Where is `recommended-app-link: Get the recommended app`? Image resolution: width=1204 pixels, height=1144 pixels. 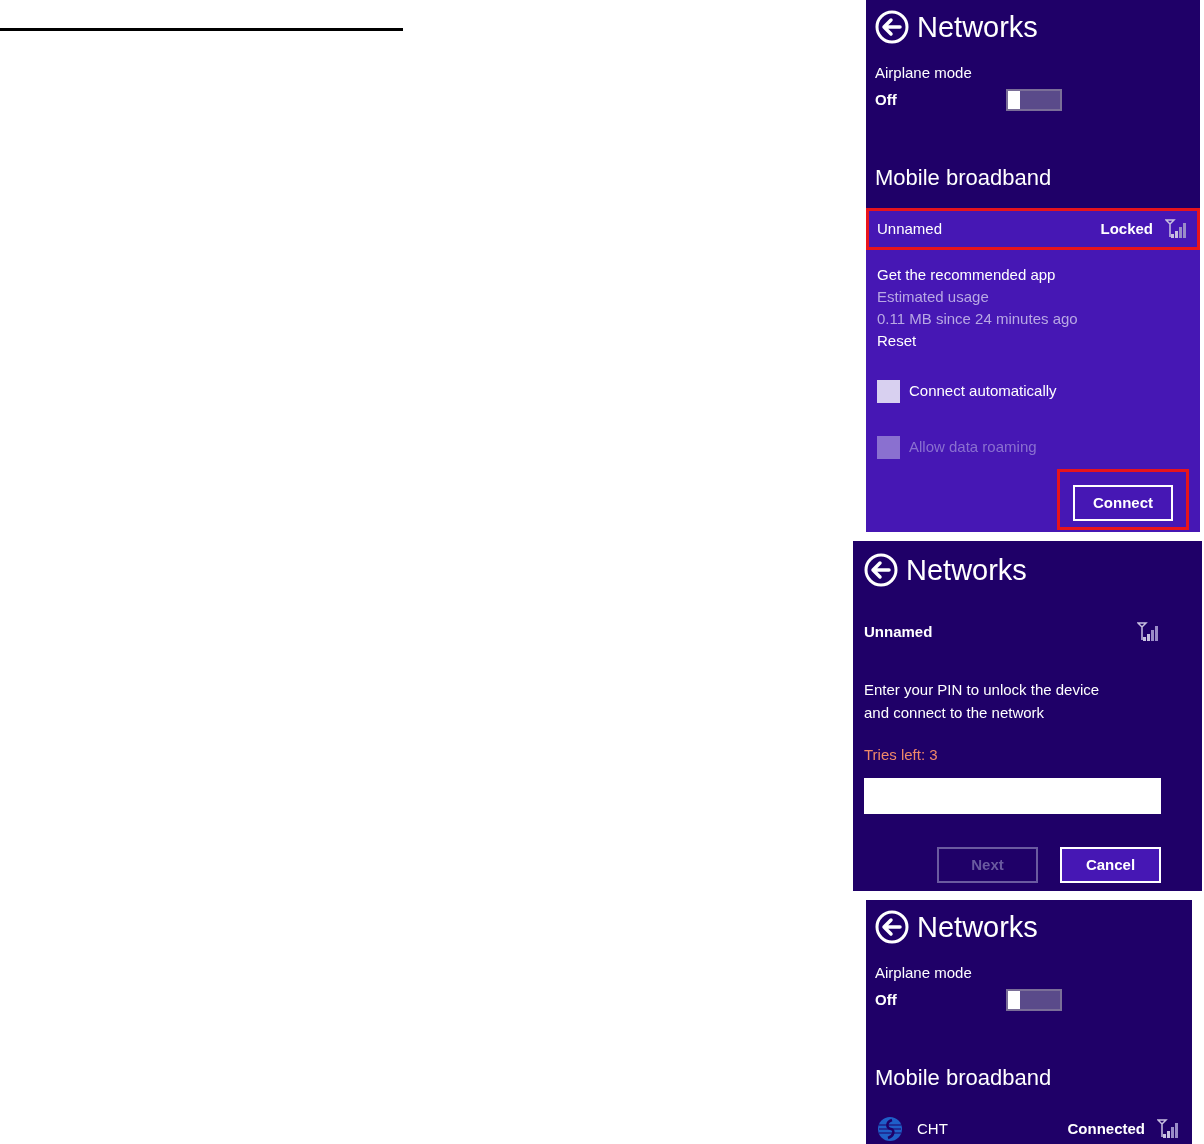
recommended-app-link: Get the recommended app is located at coordinates (1033, 275).